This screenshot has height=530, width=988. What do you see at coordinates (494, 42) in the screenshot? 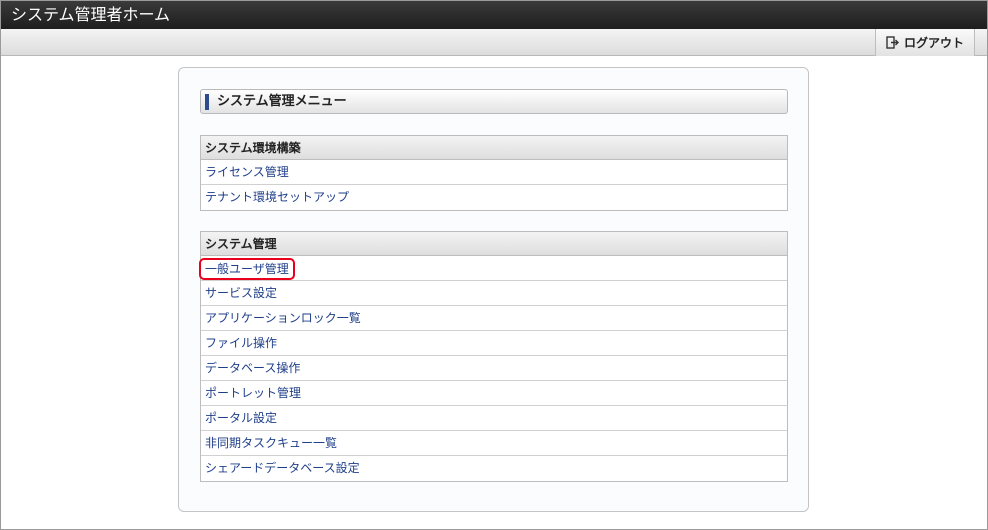
I see `toolbar: ログアウト` at bounding box center [494, 42].